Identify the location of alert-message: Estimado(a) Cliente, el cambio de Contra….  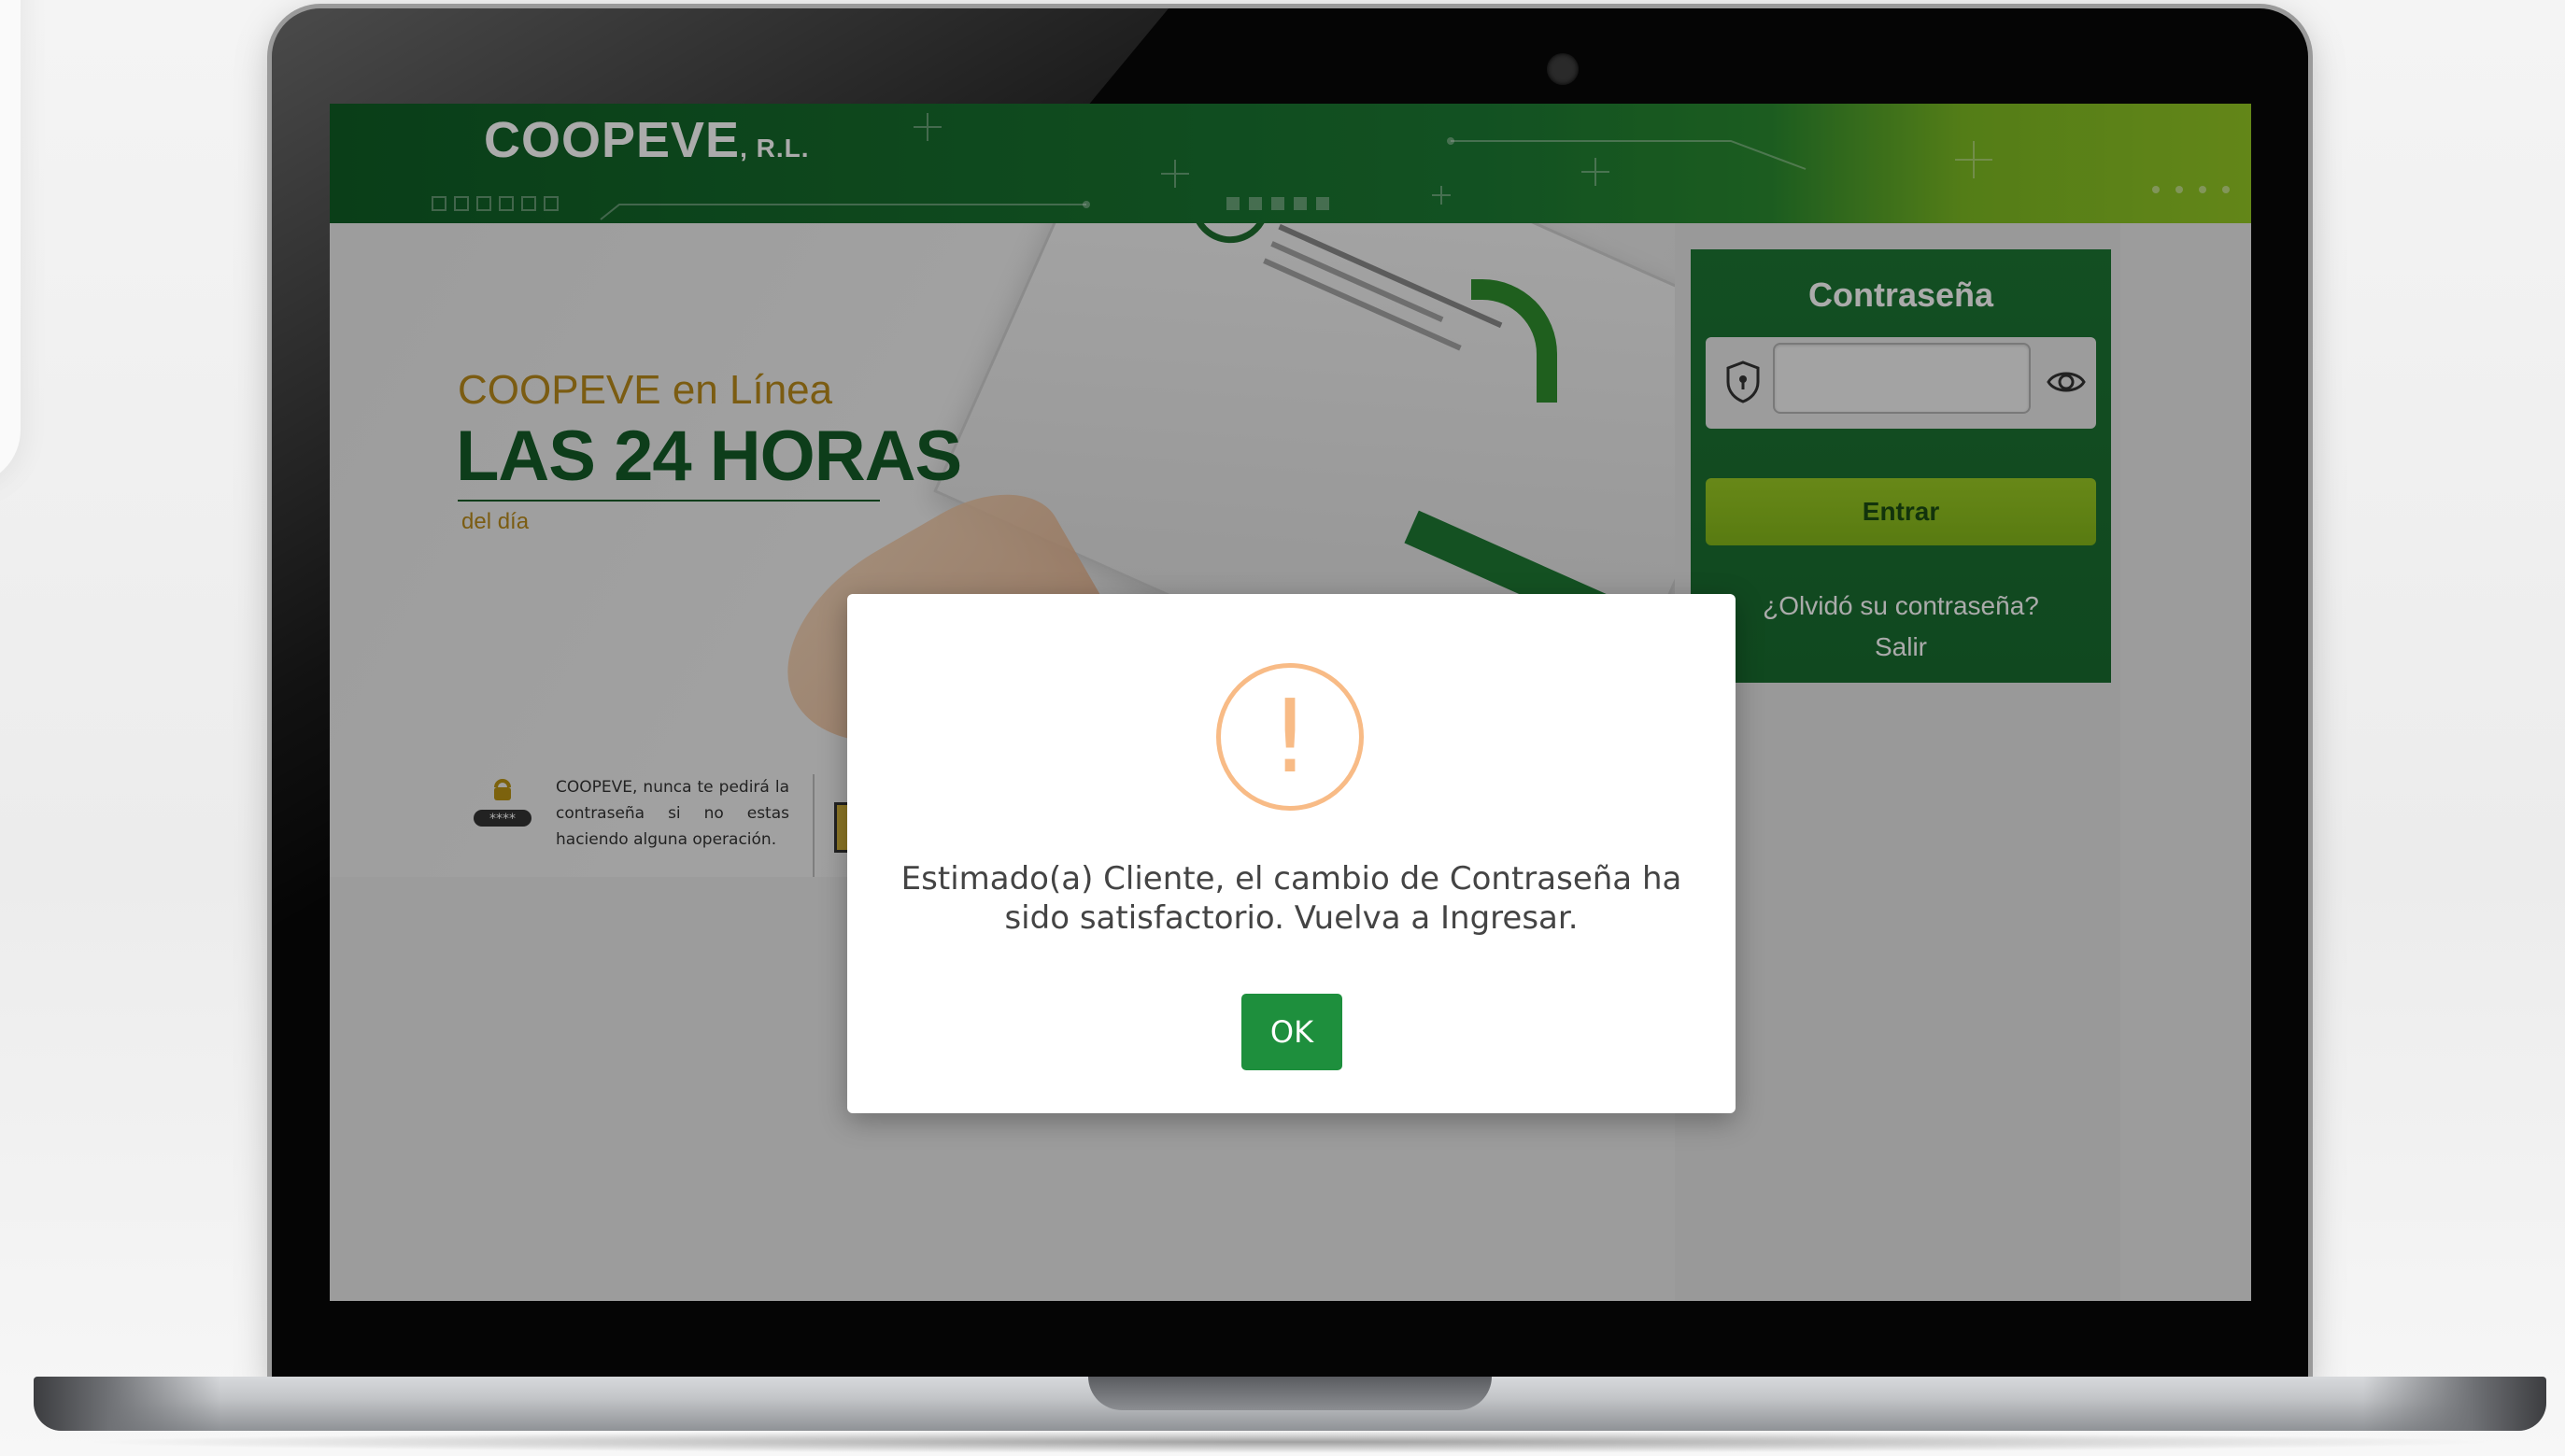
(1291, 898).